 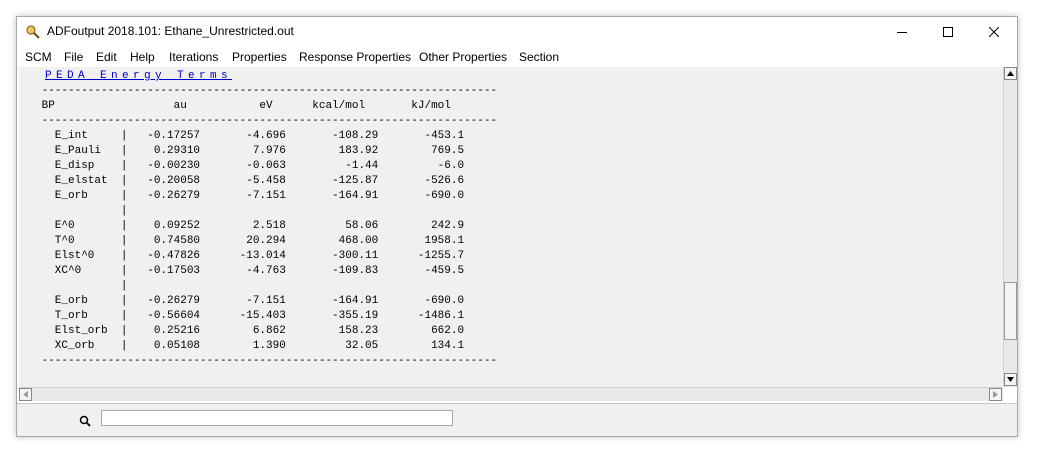 I want to click on menu-iterations: Iterations, so click(x=193, y=57).